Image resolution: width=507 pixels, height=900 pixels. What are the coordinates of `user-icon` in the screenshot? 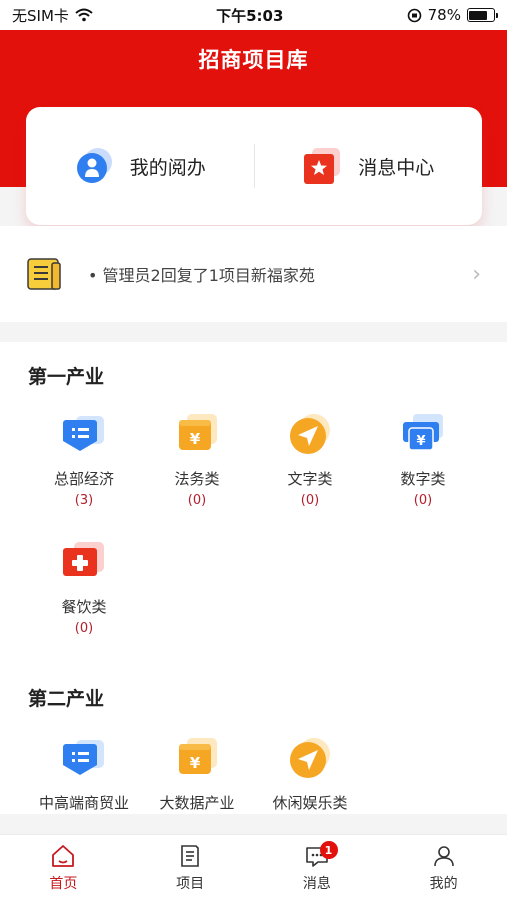 It's located at (443, 855).